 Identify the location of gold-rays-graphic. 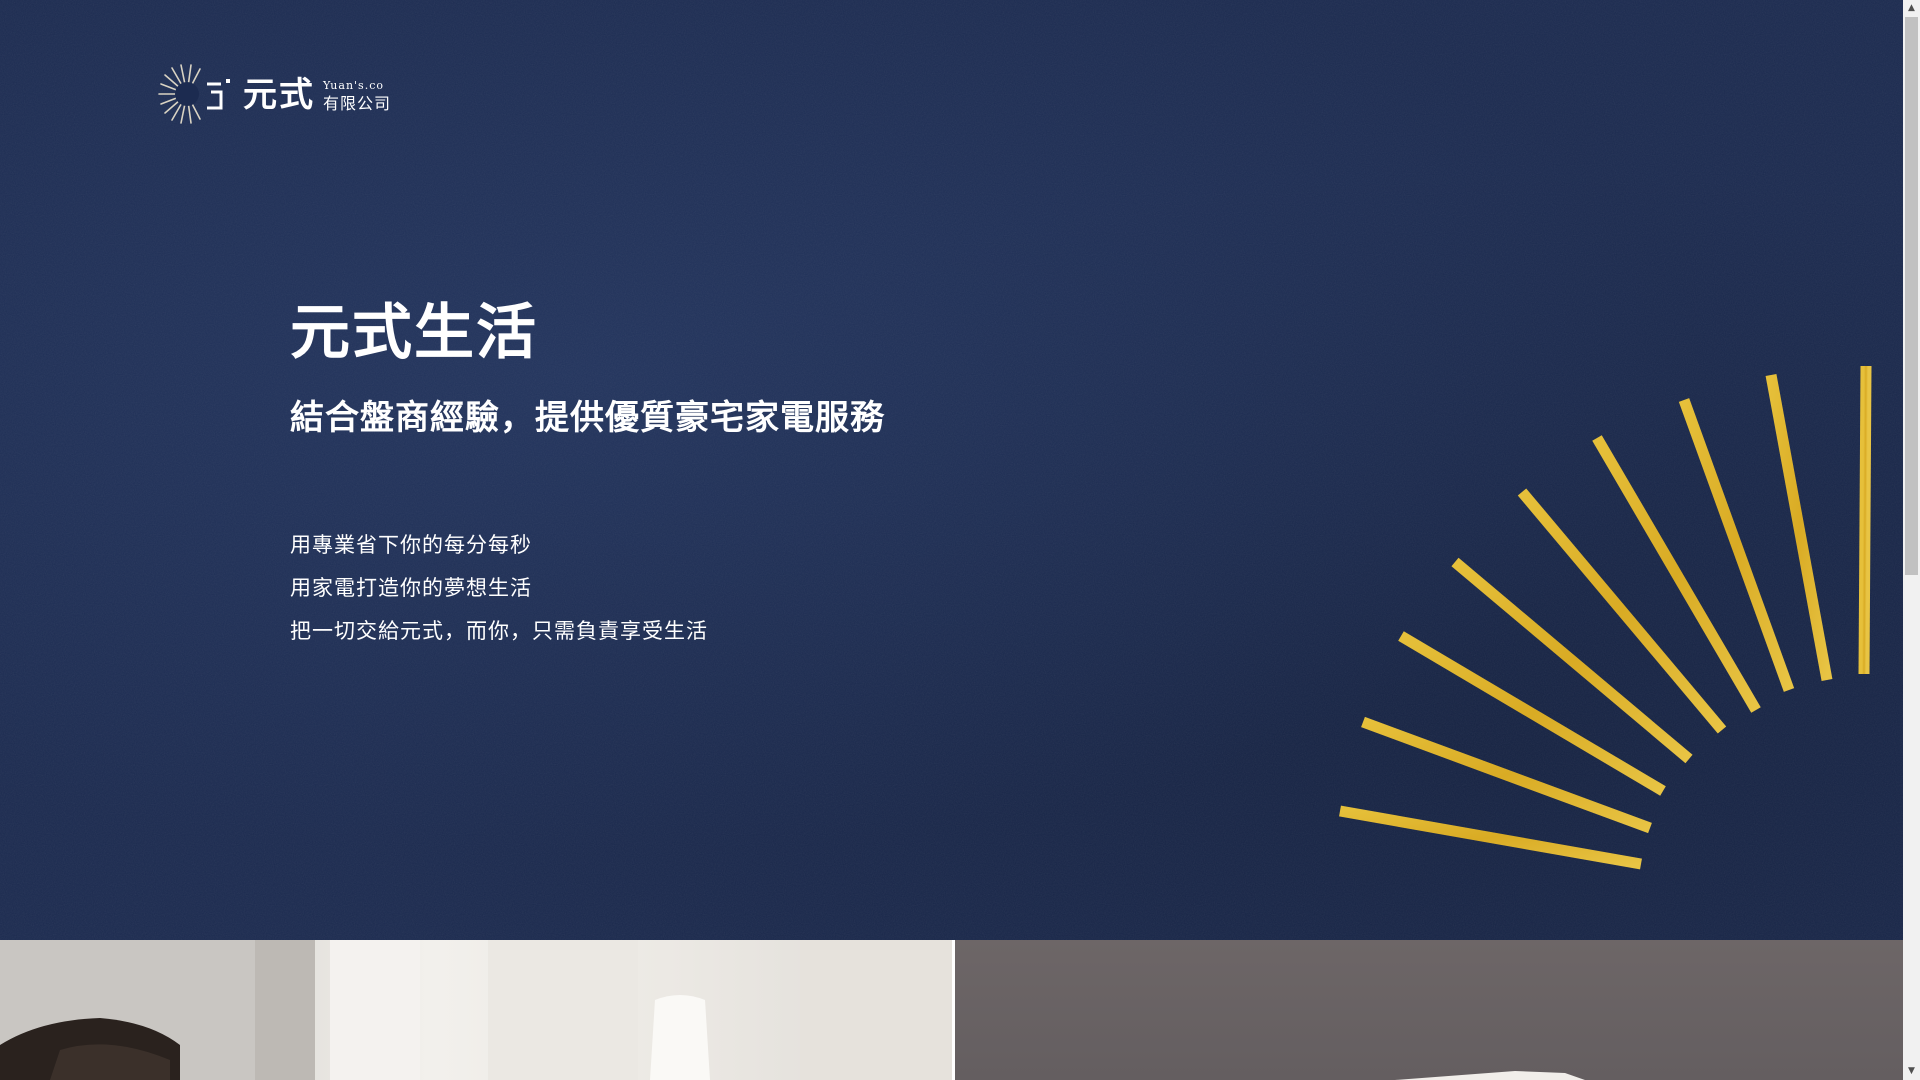
(1601, 638).